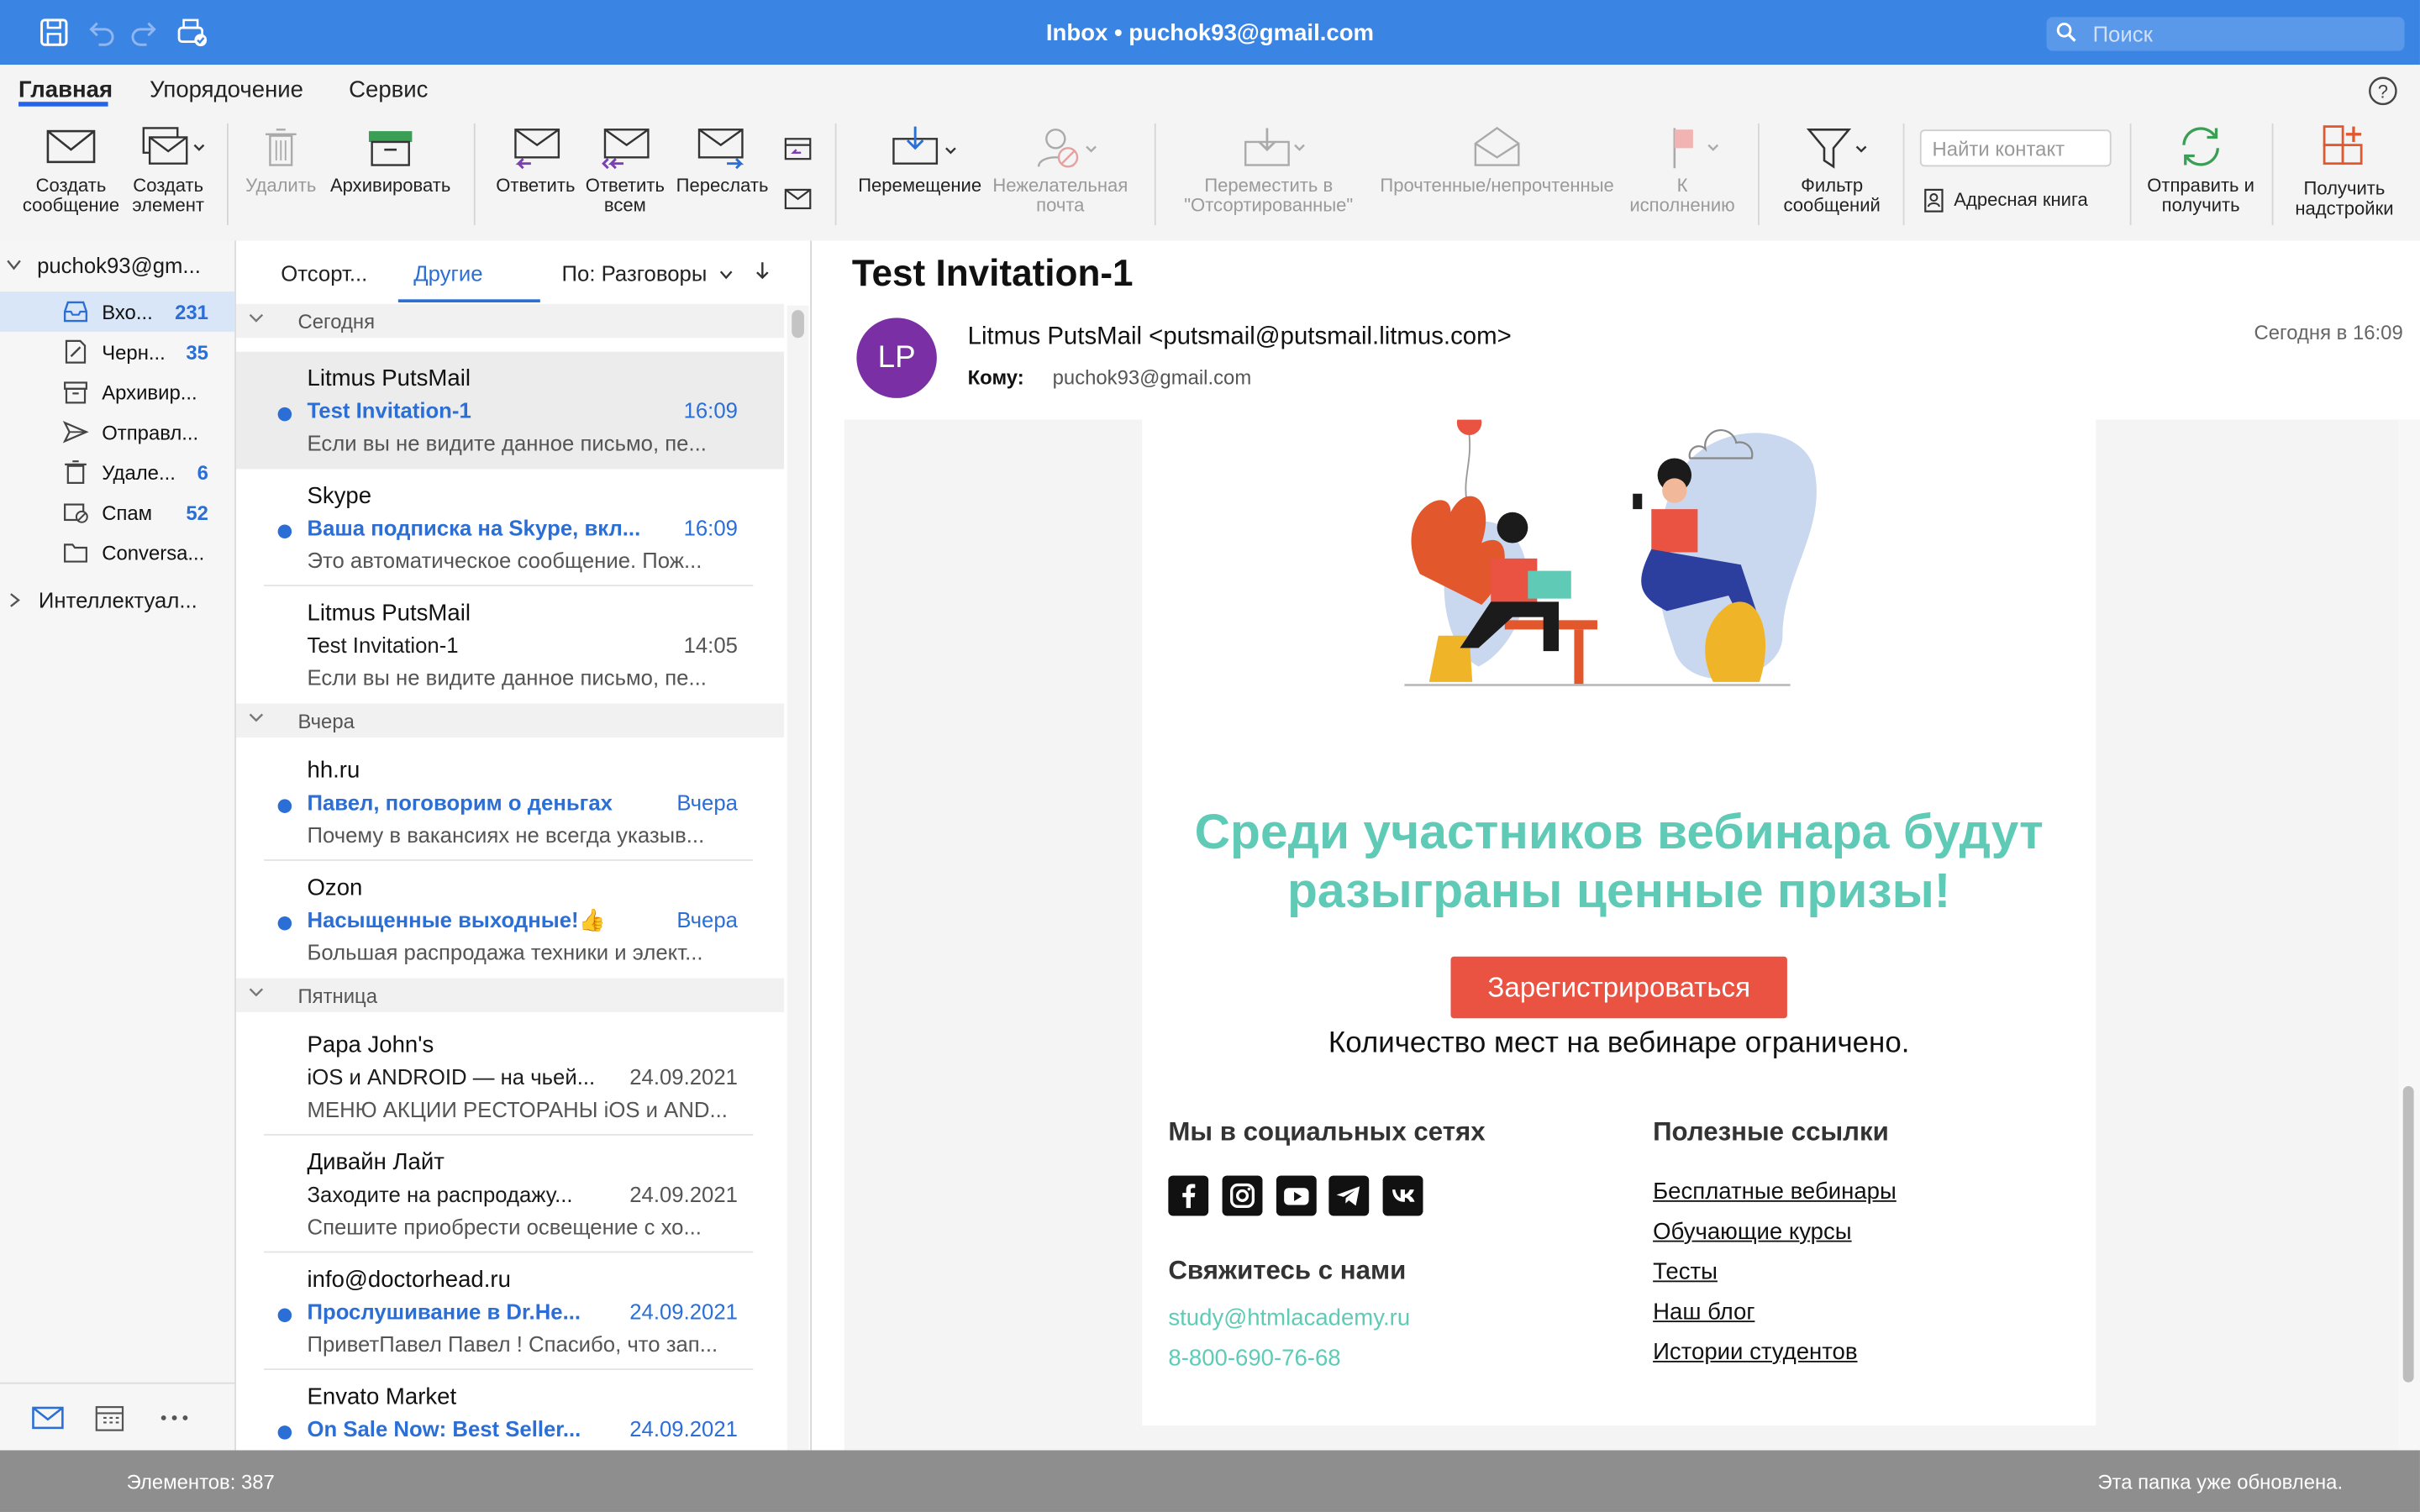 Image resolution: width=2420 pixels, height=1512 pixels. Describe the element at coordinates (71, 169) in the screenshot. I see `new-message-button: Создать сообщение` at that location.